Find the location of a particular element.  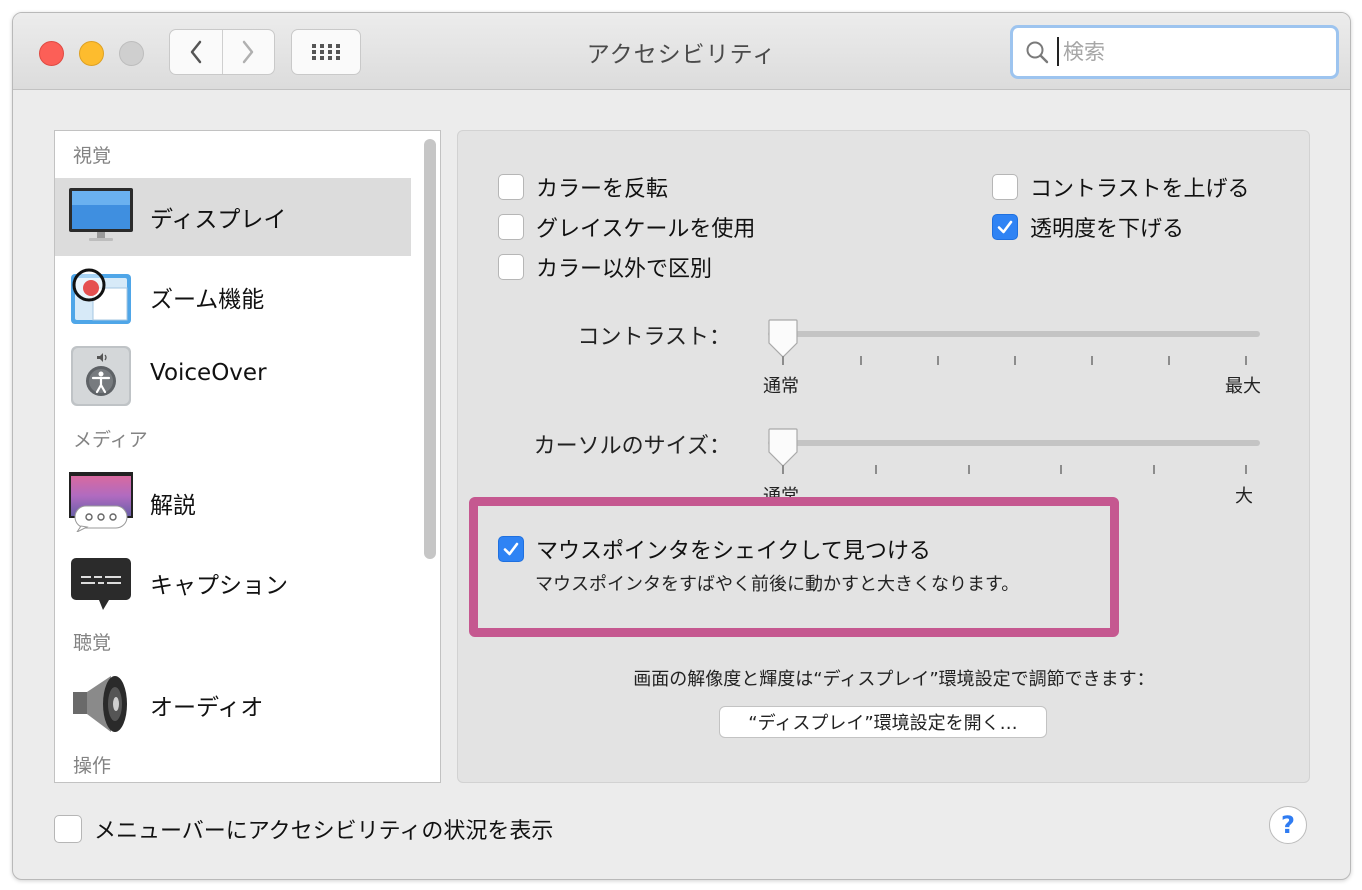

sidebar-item-label: オーディオ is located at coordinates (207, 708).